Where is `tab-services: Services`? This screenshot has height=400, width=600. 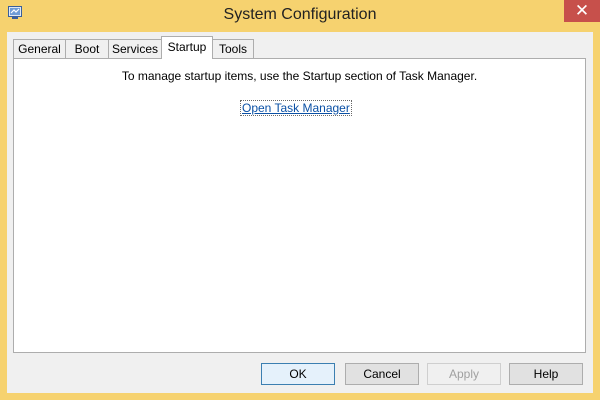 tab-services: Services is located at coordinates (135, 48).